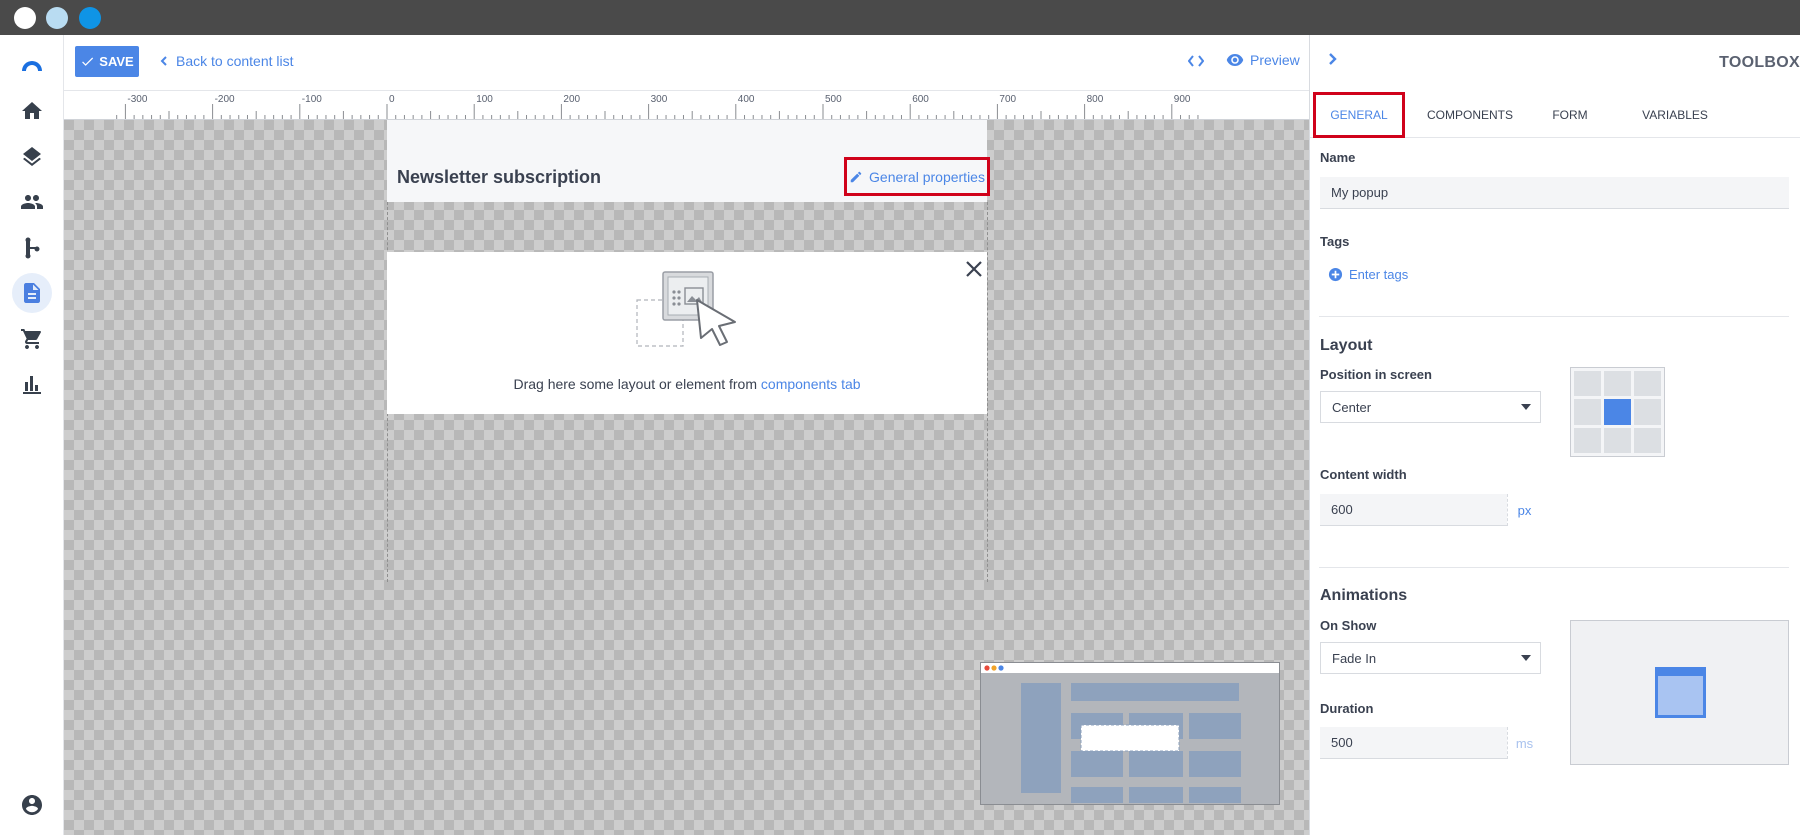 The height and width of the screenshot is (835, 1800). Describe the element at coordinates (1347, 708) in the screenshot. I see `duration-label: Duration` at that location.